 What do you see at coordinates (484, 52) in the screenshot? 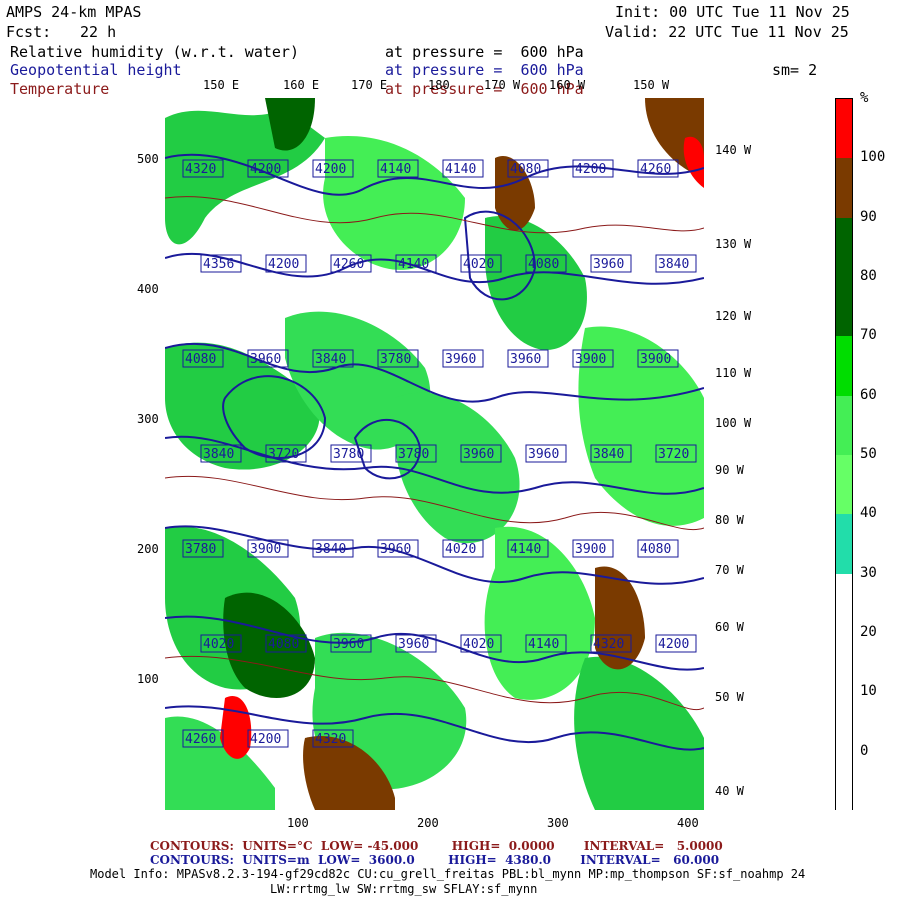
I see `field-rh-level: at pressure = 600 hPa` at bounding box center [484, 52].